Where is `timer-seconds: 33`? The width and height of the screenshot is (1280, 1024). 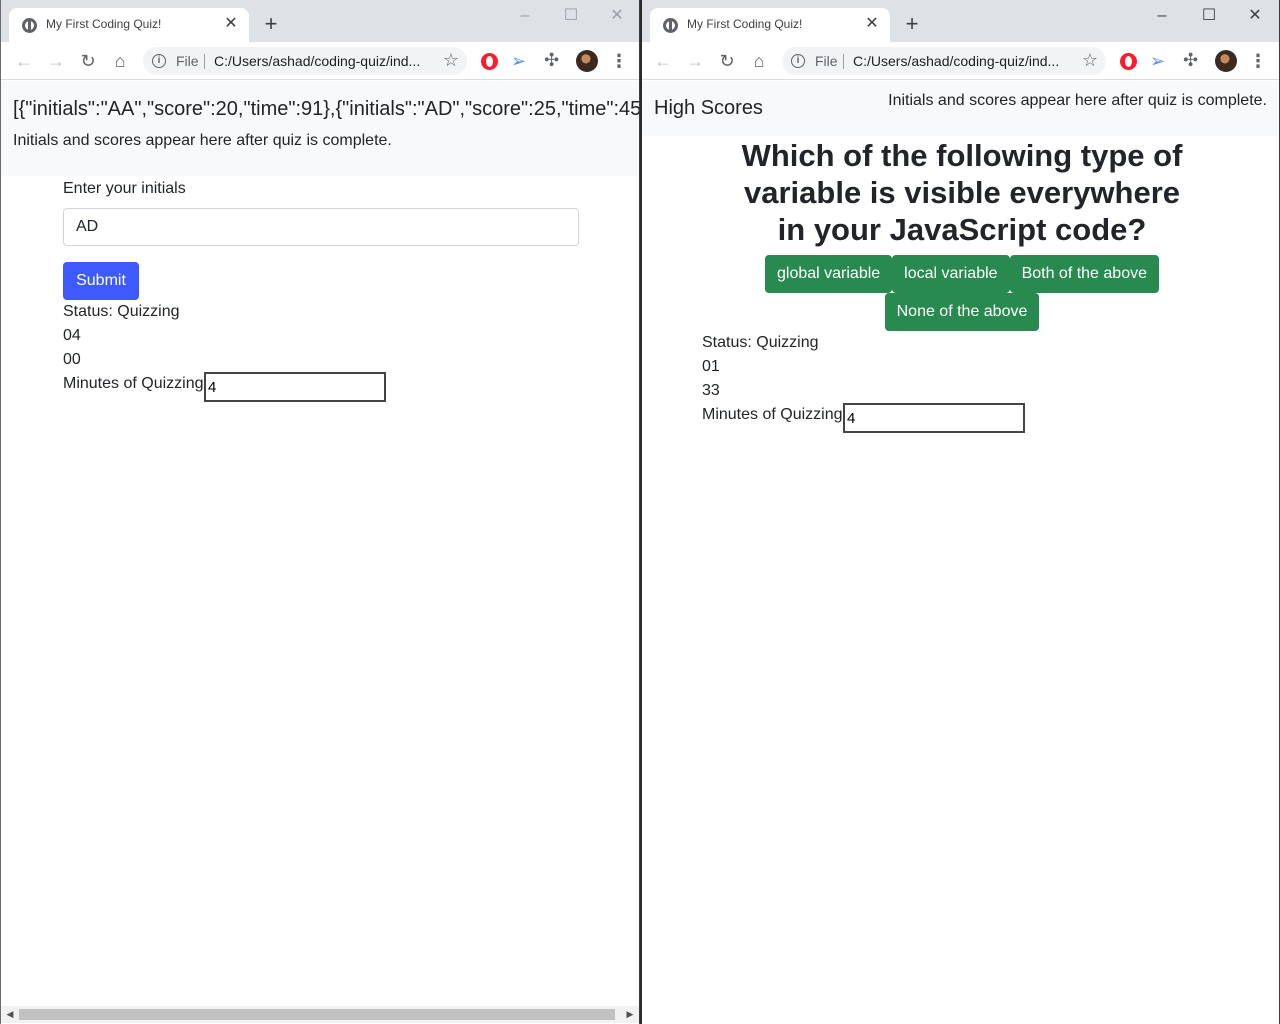 timer-seconds: 33 is located at coordinates (711, 390).